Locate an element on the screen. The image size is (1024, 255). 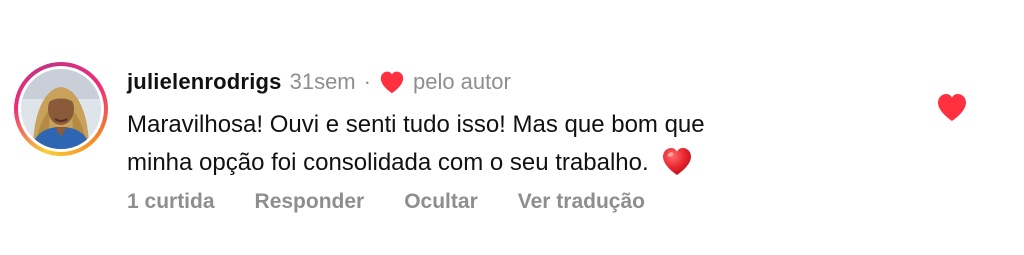
avatar-photo is located at coordinates (61, 109).